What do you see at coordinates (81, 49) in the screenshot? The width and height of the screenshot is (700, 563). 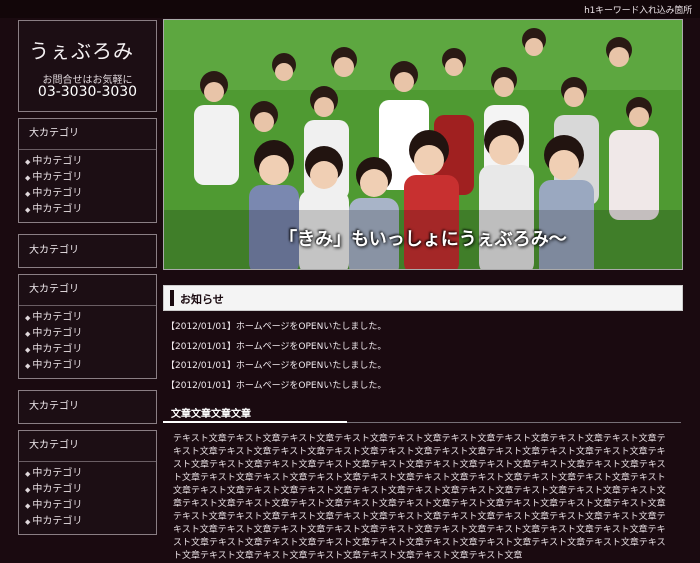 I see `site-title: うぇぶろみ` at bounding box center [81, 49].